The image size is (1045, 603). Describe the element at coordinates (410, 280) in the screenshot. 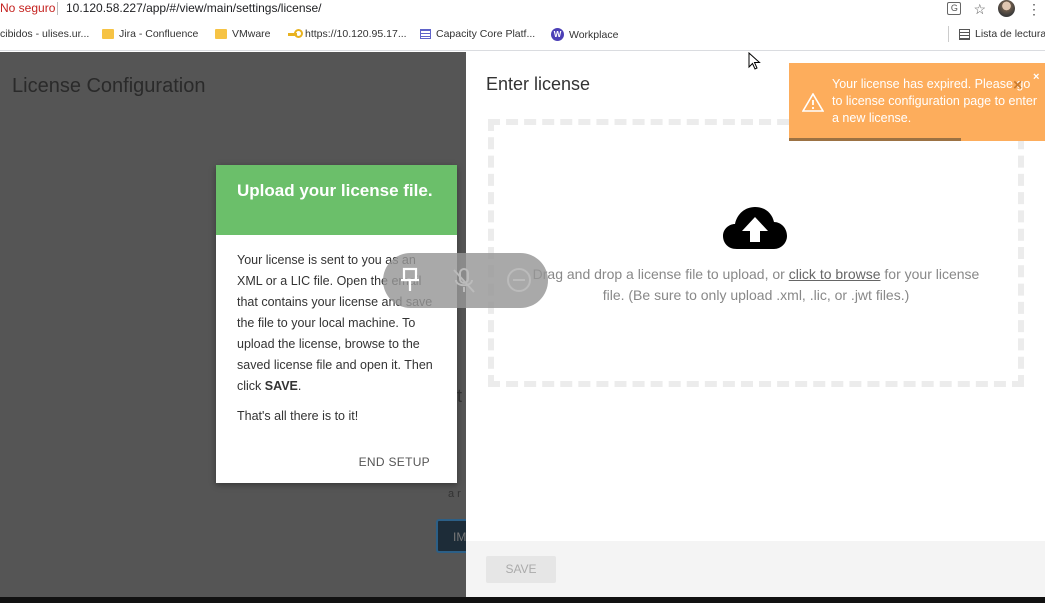

I see `pin-icon` at that location.